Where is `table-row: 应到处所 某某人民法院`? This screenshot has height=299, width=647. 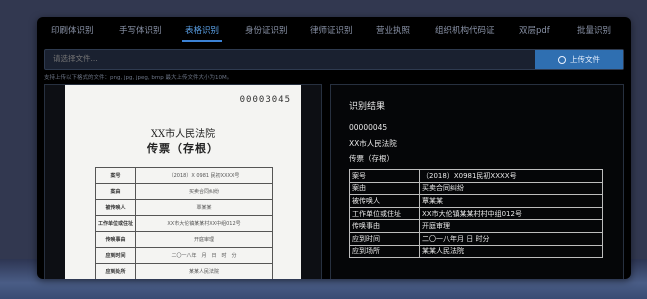
table-row: 应到处所 某某人民法院 is located at coordinates (184, 271).